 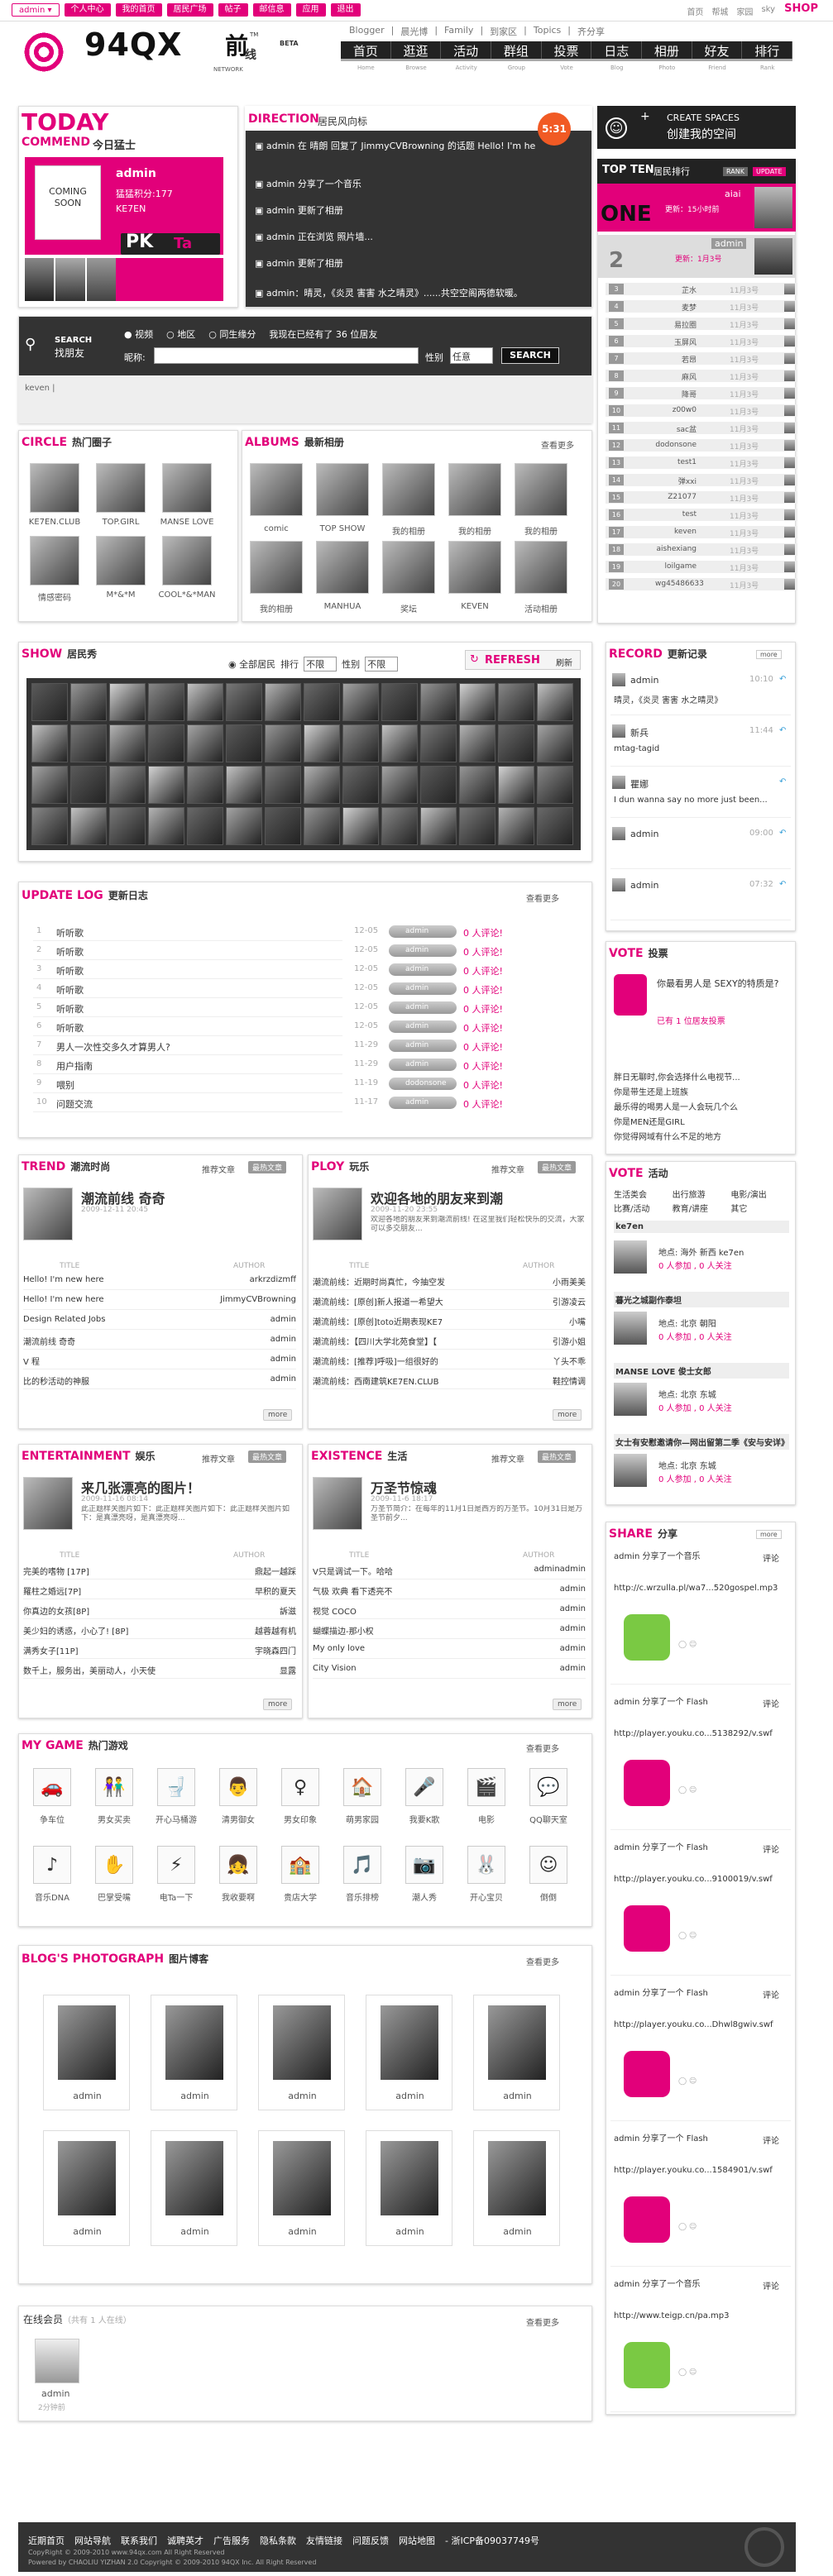 I want to click on entertainment-row-title: 完美的嗜物 [17P], so click(x=114, y=1571).